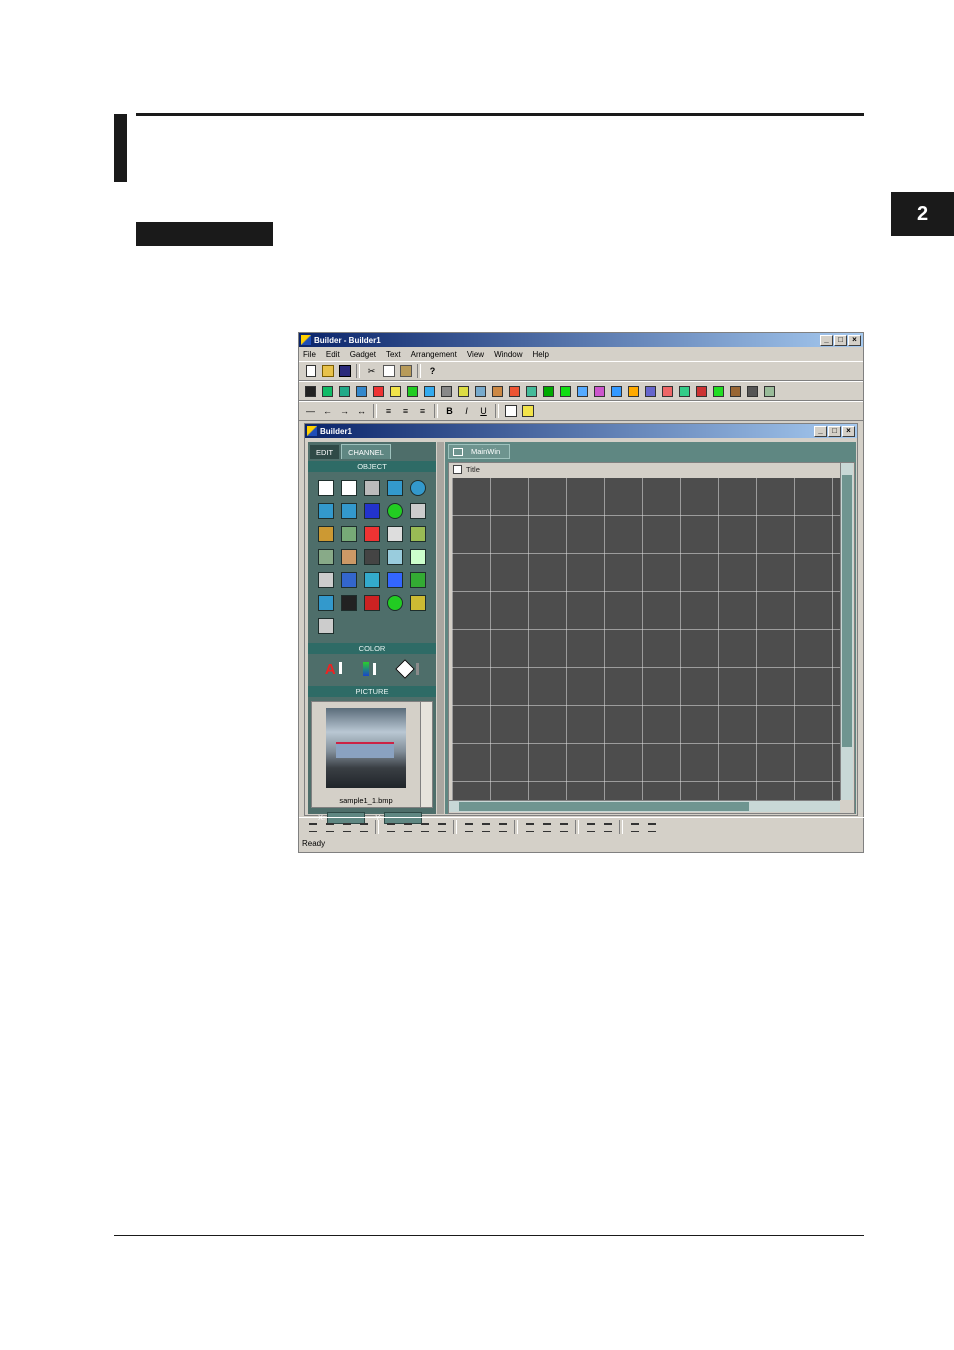 The image size is (954, 1350). Describe the element at coordinates (840, 340) in the screenshot. I see `maximize-button: □` at that location.